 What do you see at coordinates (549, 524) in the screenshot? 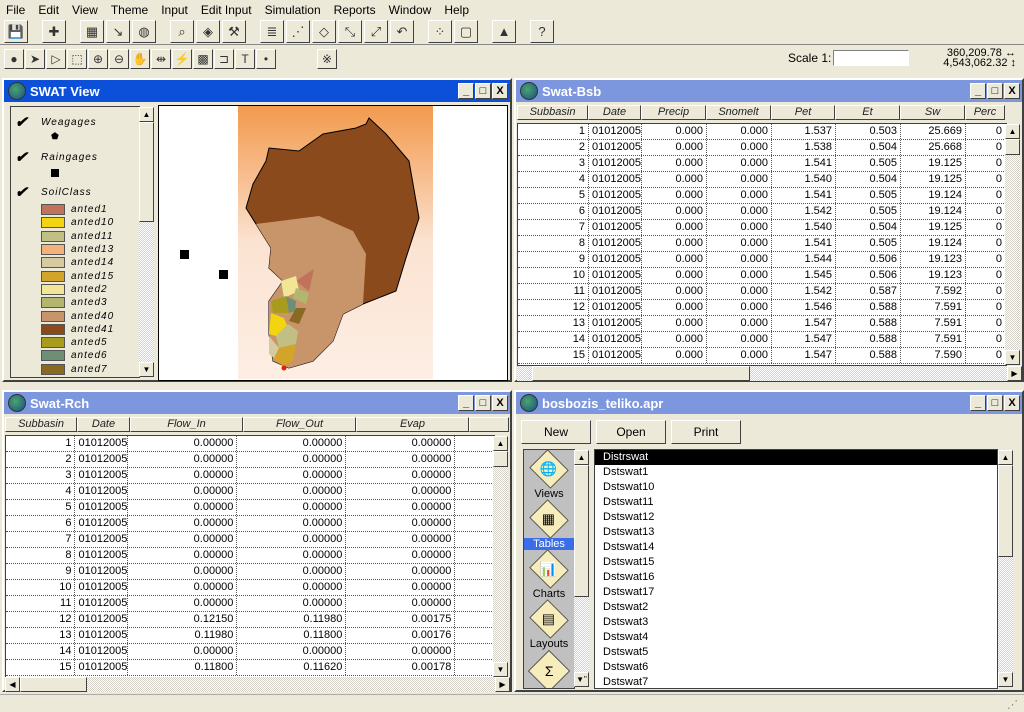
I see `doc-type-tables: ▦ Tables` at bounding box center [549, 524].